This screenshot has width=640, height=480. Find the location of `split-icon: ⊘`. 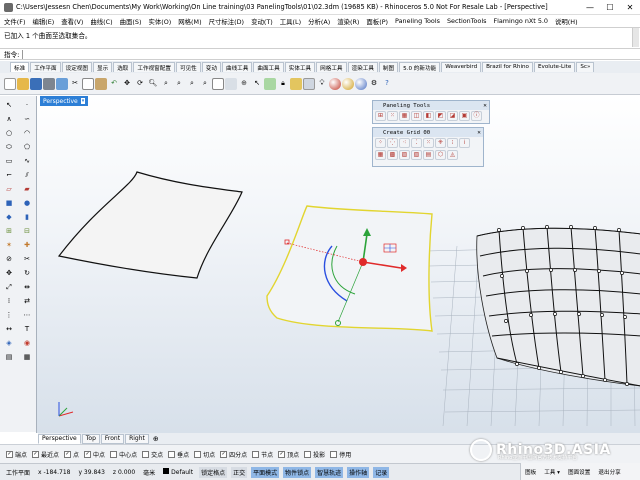

split-icon: ⊘ is located at coordinates (9, 259).